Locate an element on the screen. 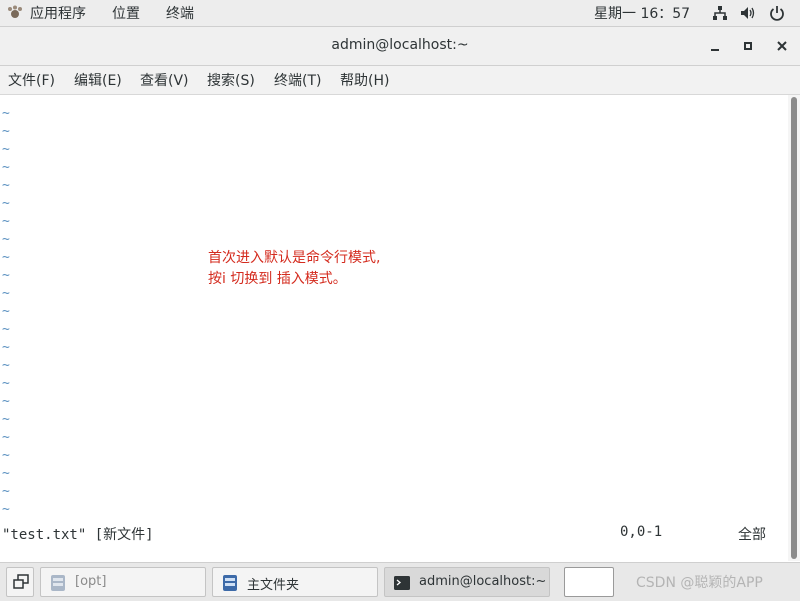 The image size is (800, 601). window-titlebar: admin@localhost:~ is located at coordinates (400, 46).